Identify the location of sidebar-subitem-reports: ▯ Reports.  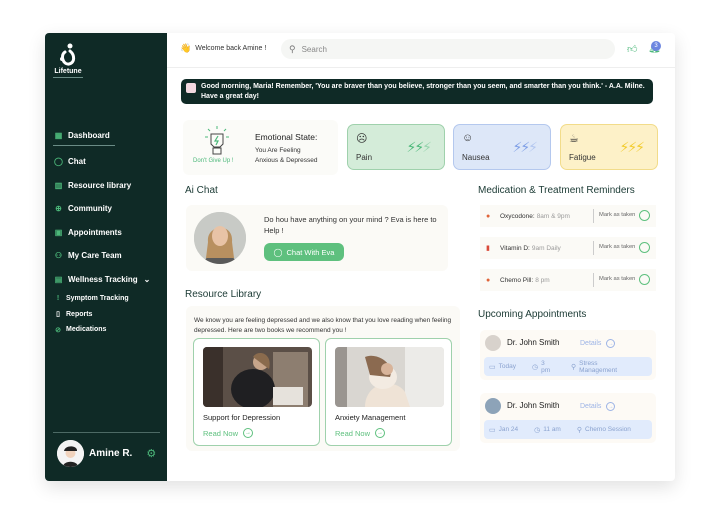
(107, 315).